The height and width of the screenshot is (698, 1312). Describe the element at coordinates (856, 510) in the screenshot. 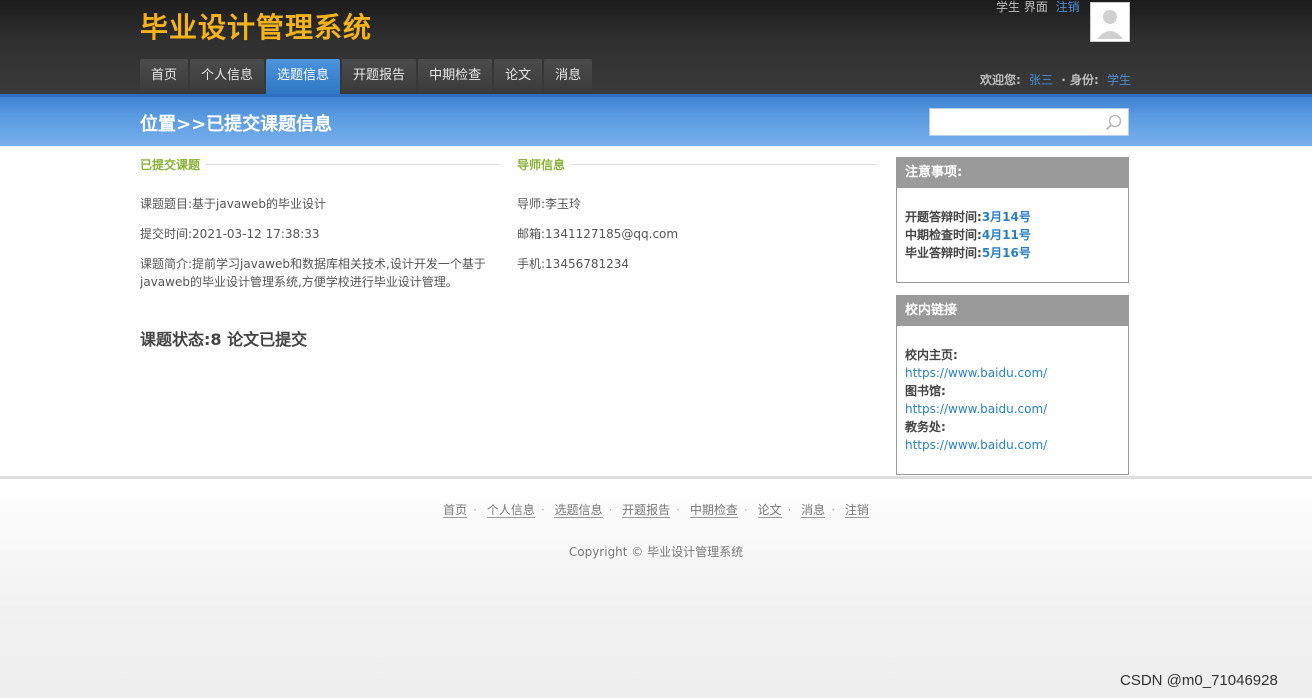

I see `footer-link-logout: 注销` at that location.